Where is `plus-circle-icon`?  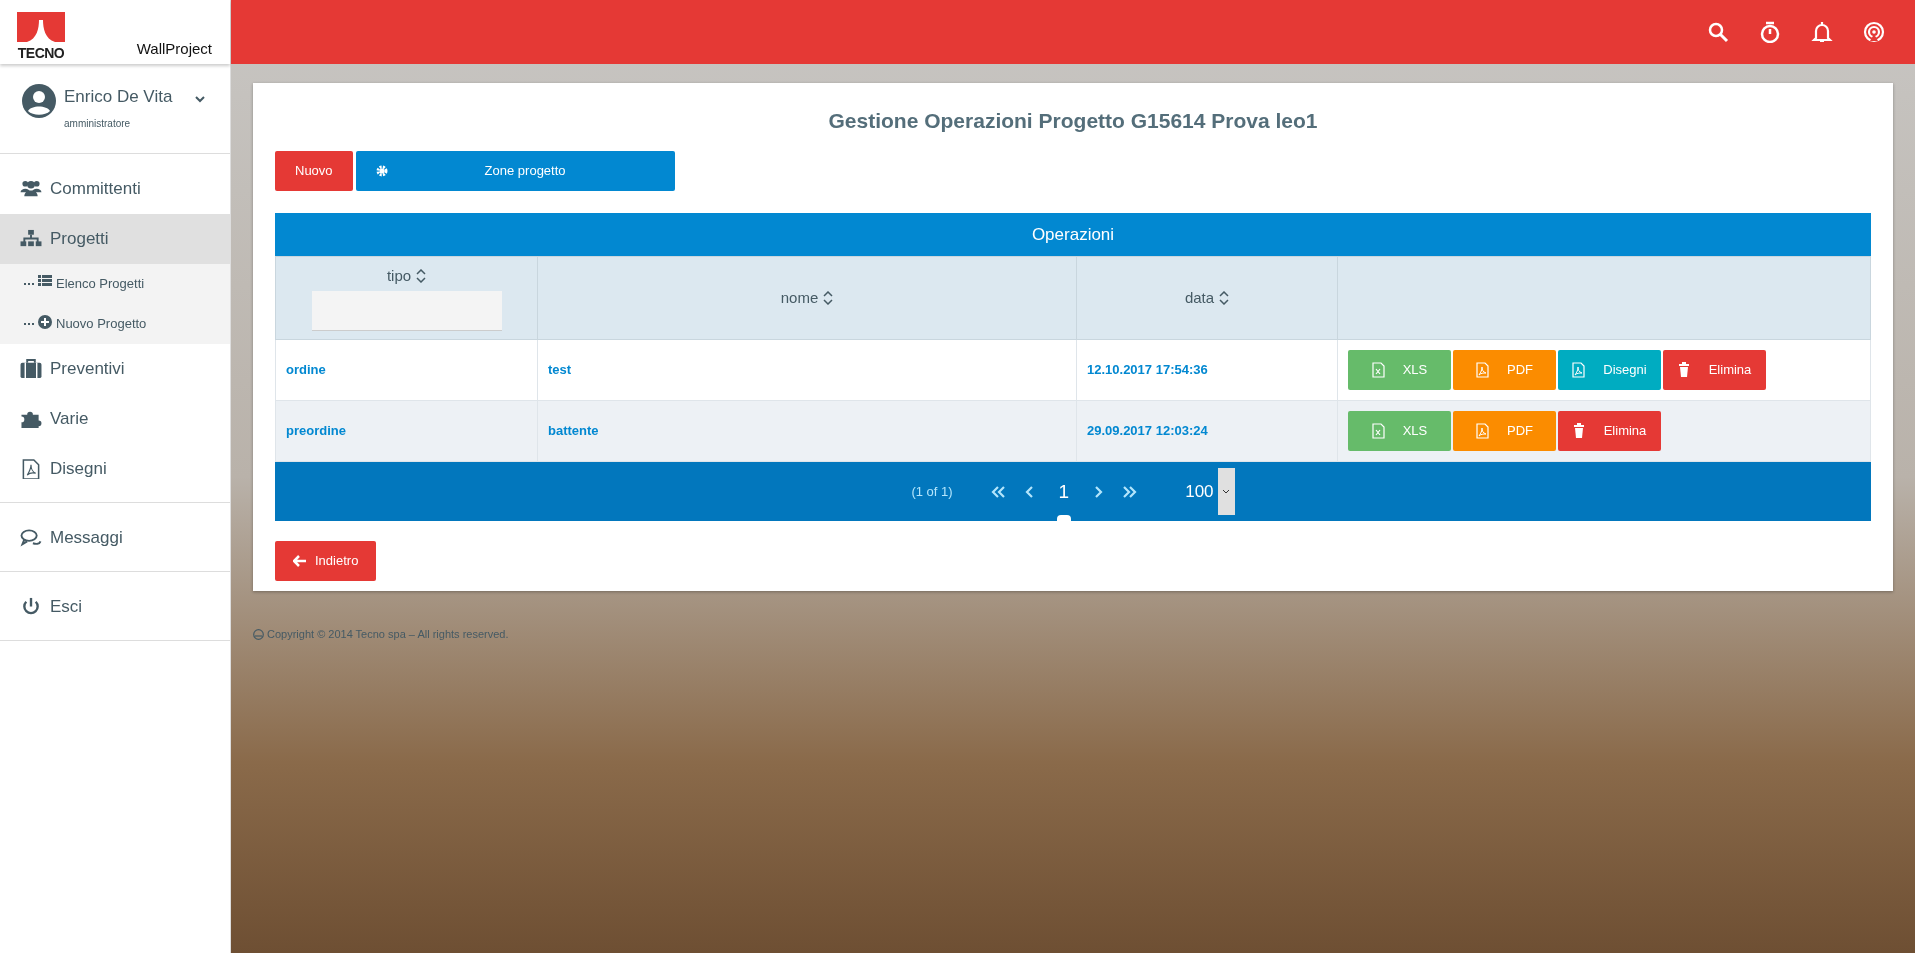
plus-circle-icon is located at coordinates (45, 321).